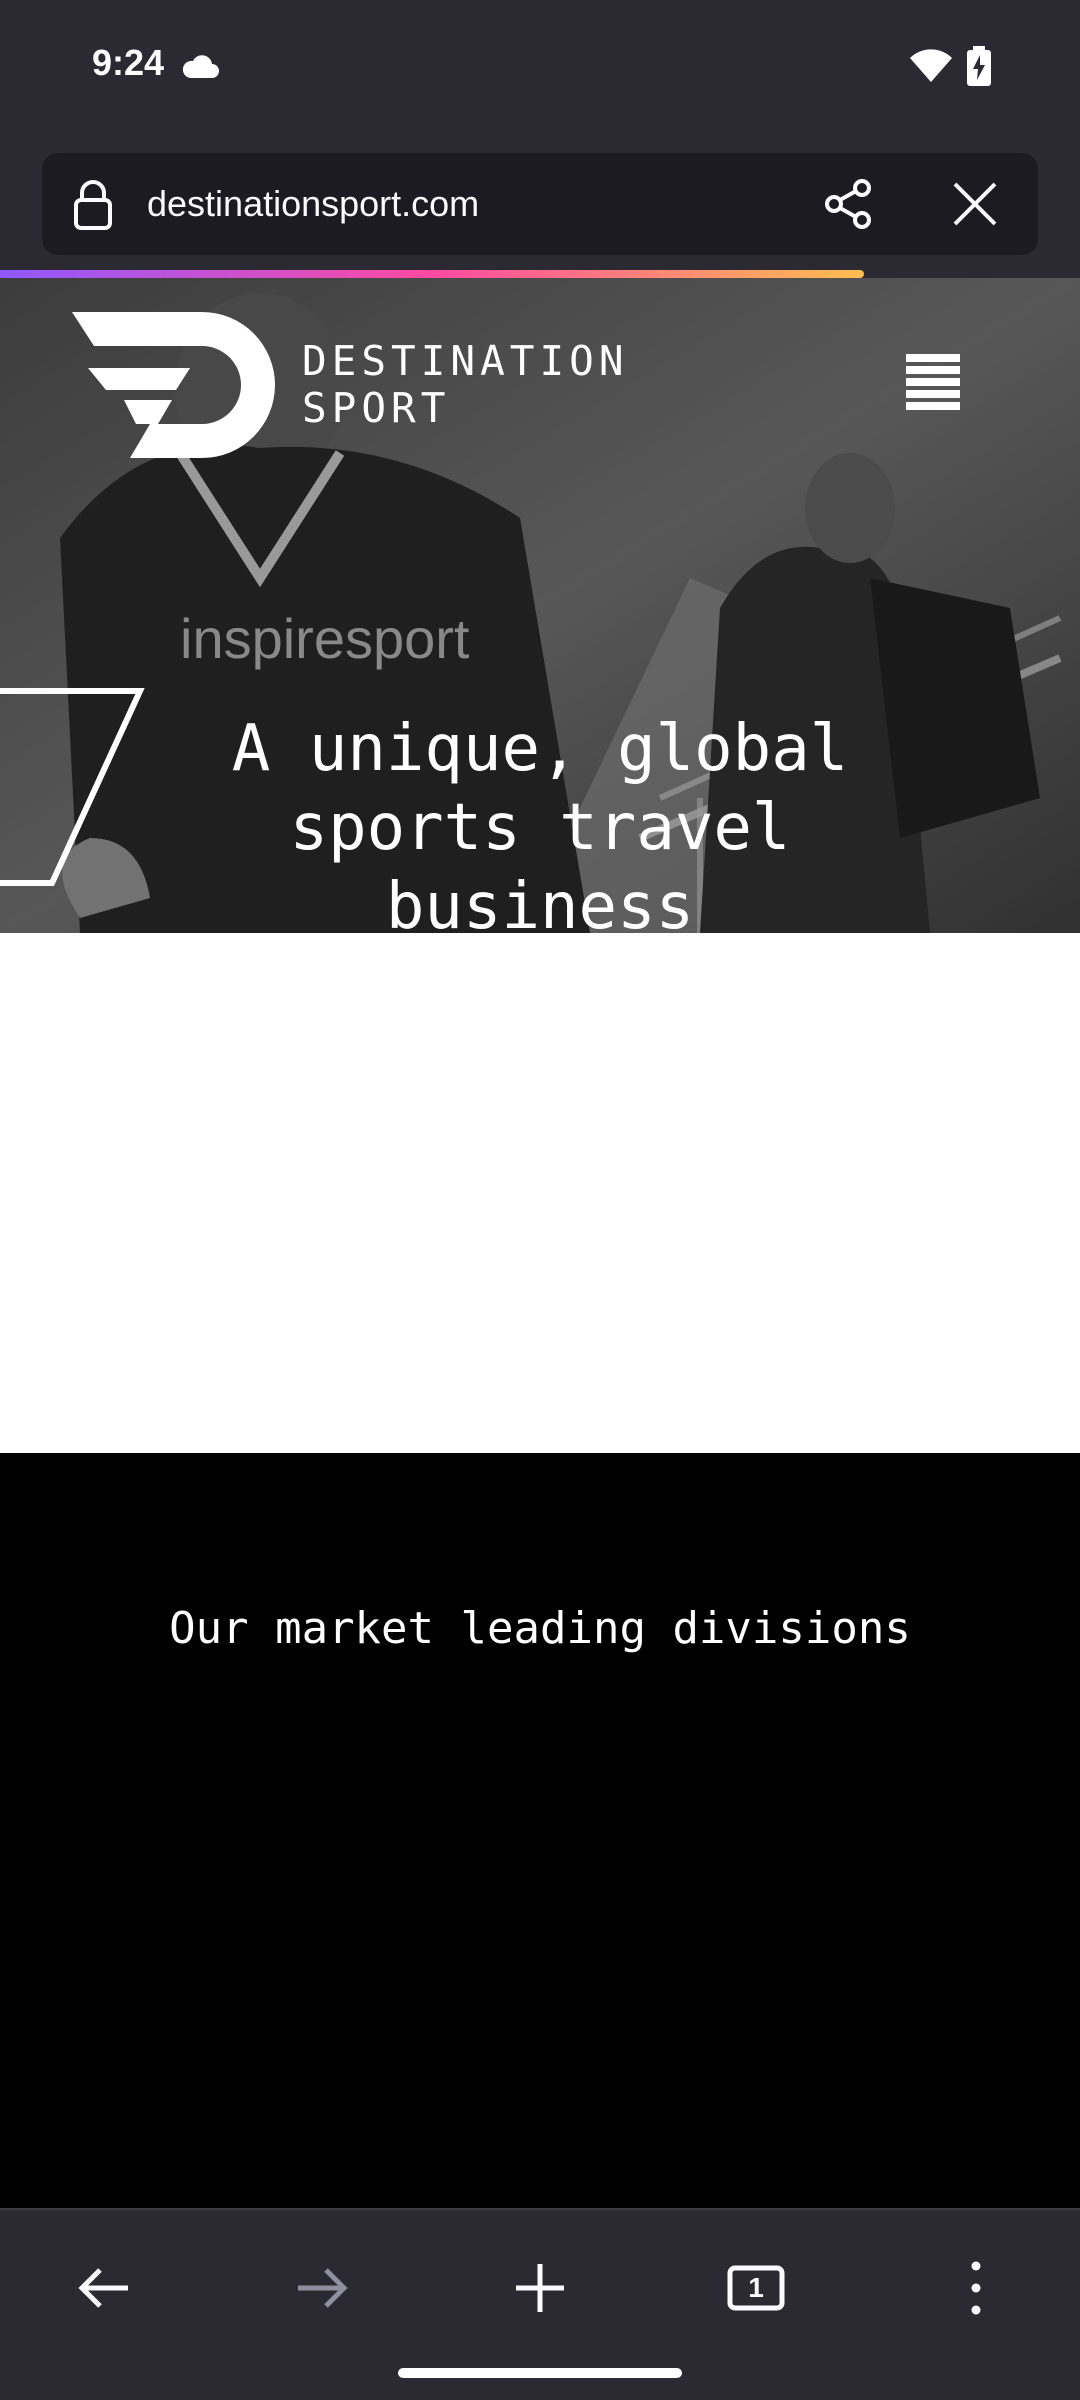 This screenshot has height=2400, width=1080. I want to click on hero-headline: A unique, global sports travel business, so click(540, 822).